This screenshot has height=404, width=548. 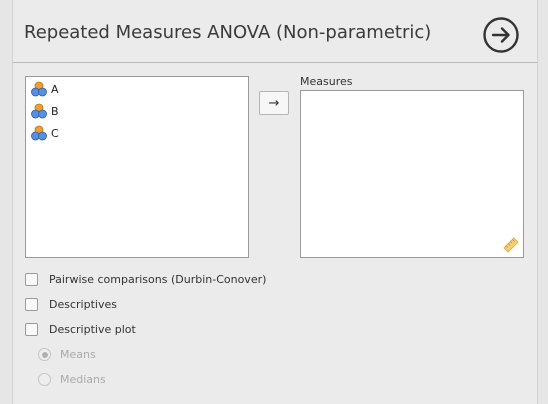 What do you see at coordinates (55, 89) in the screenshot?
I see `variable-label: A` at bounding box center [55, 89].